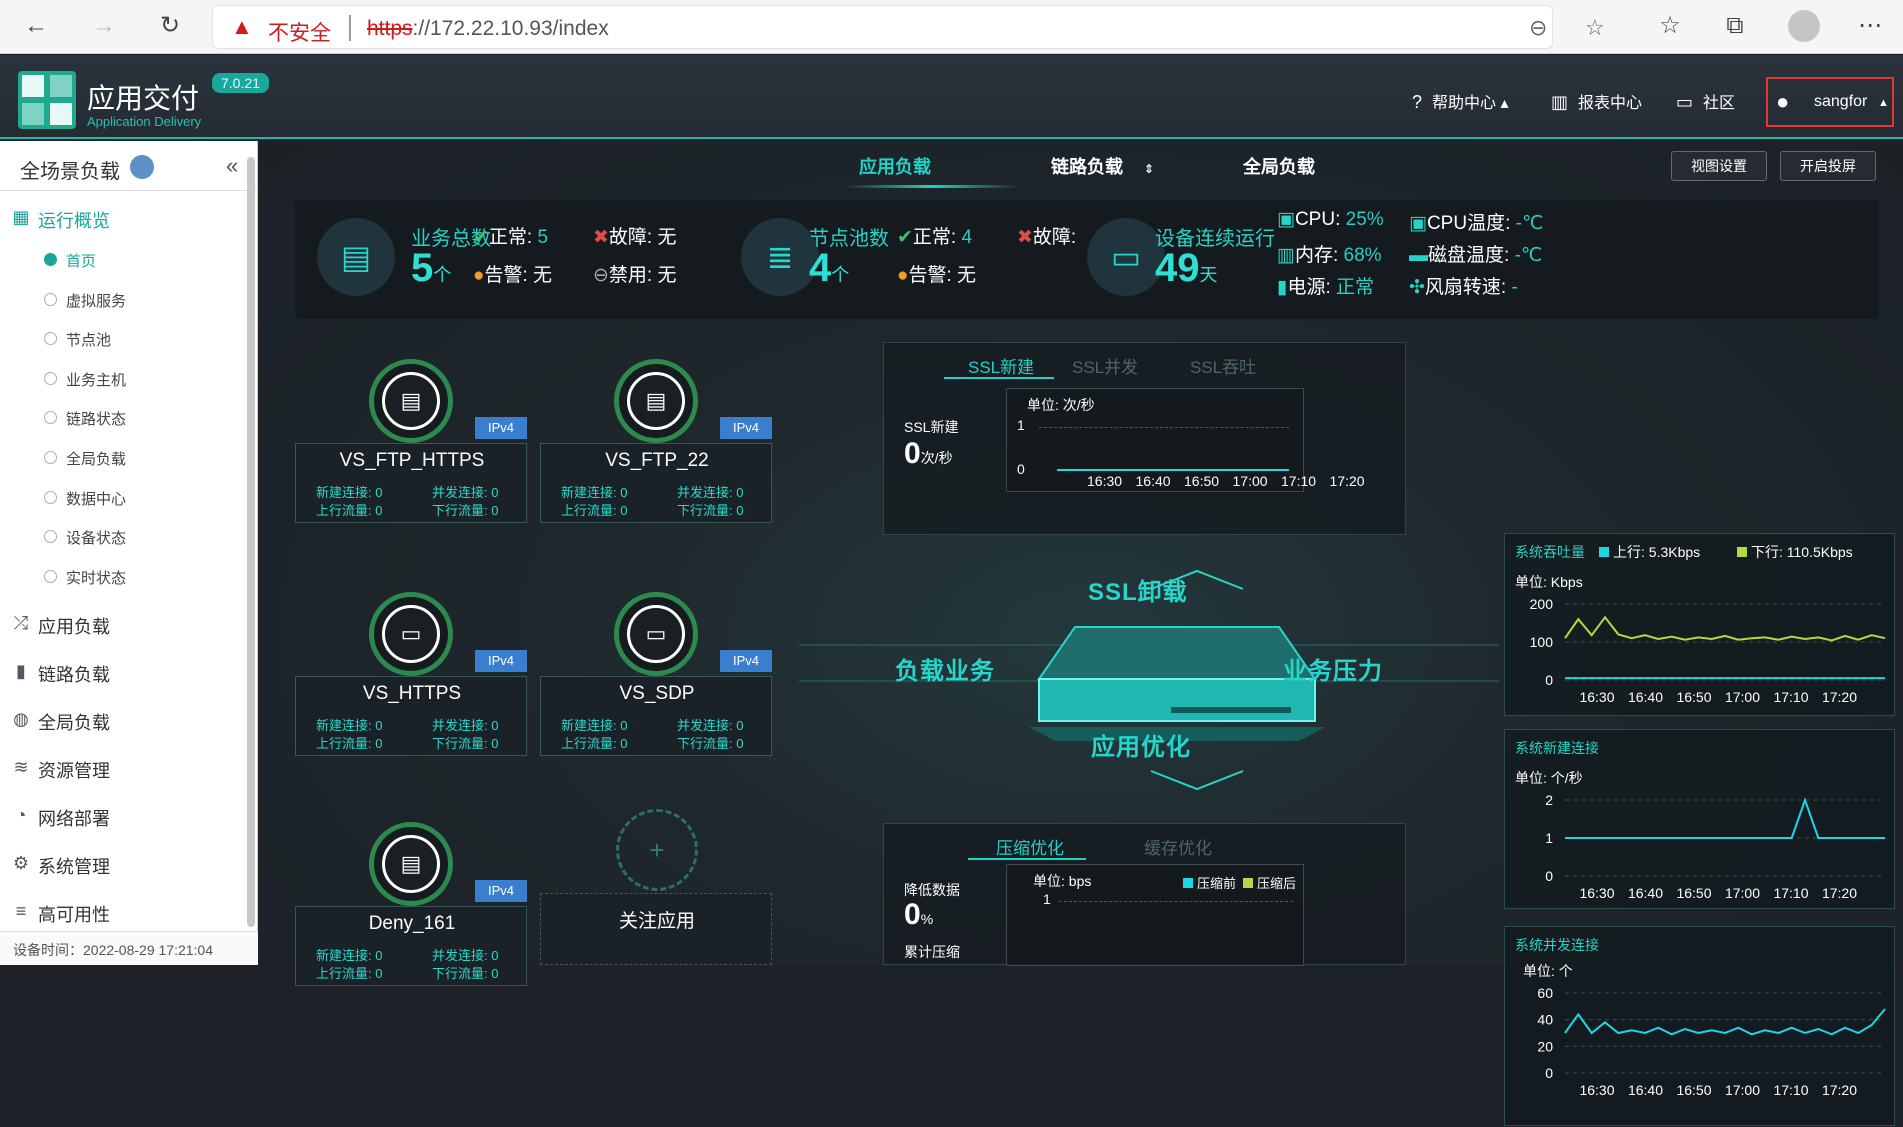 The height and width of the screenshot is (1127, 1903). I want to click on tab-app-load: 应用负载, so click(895, 166).